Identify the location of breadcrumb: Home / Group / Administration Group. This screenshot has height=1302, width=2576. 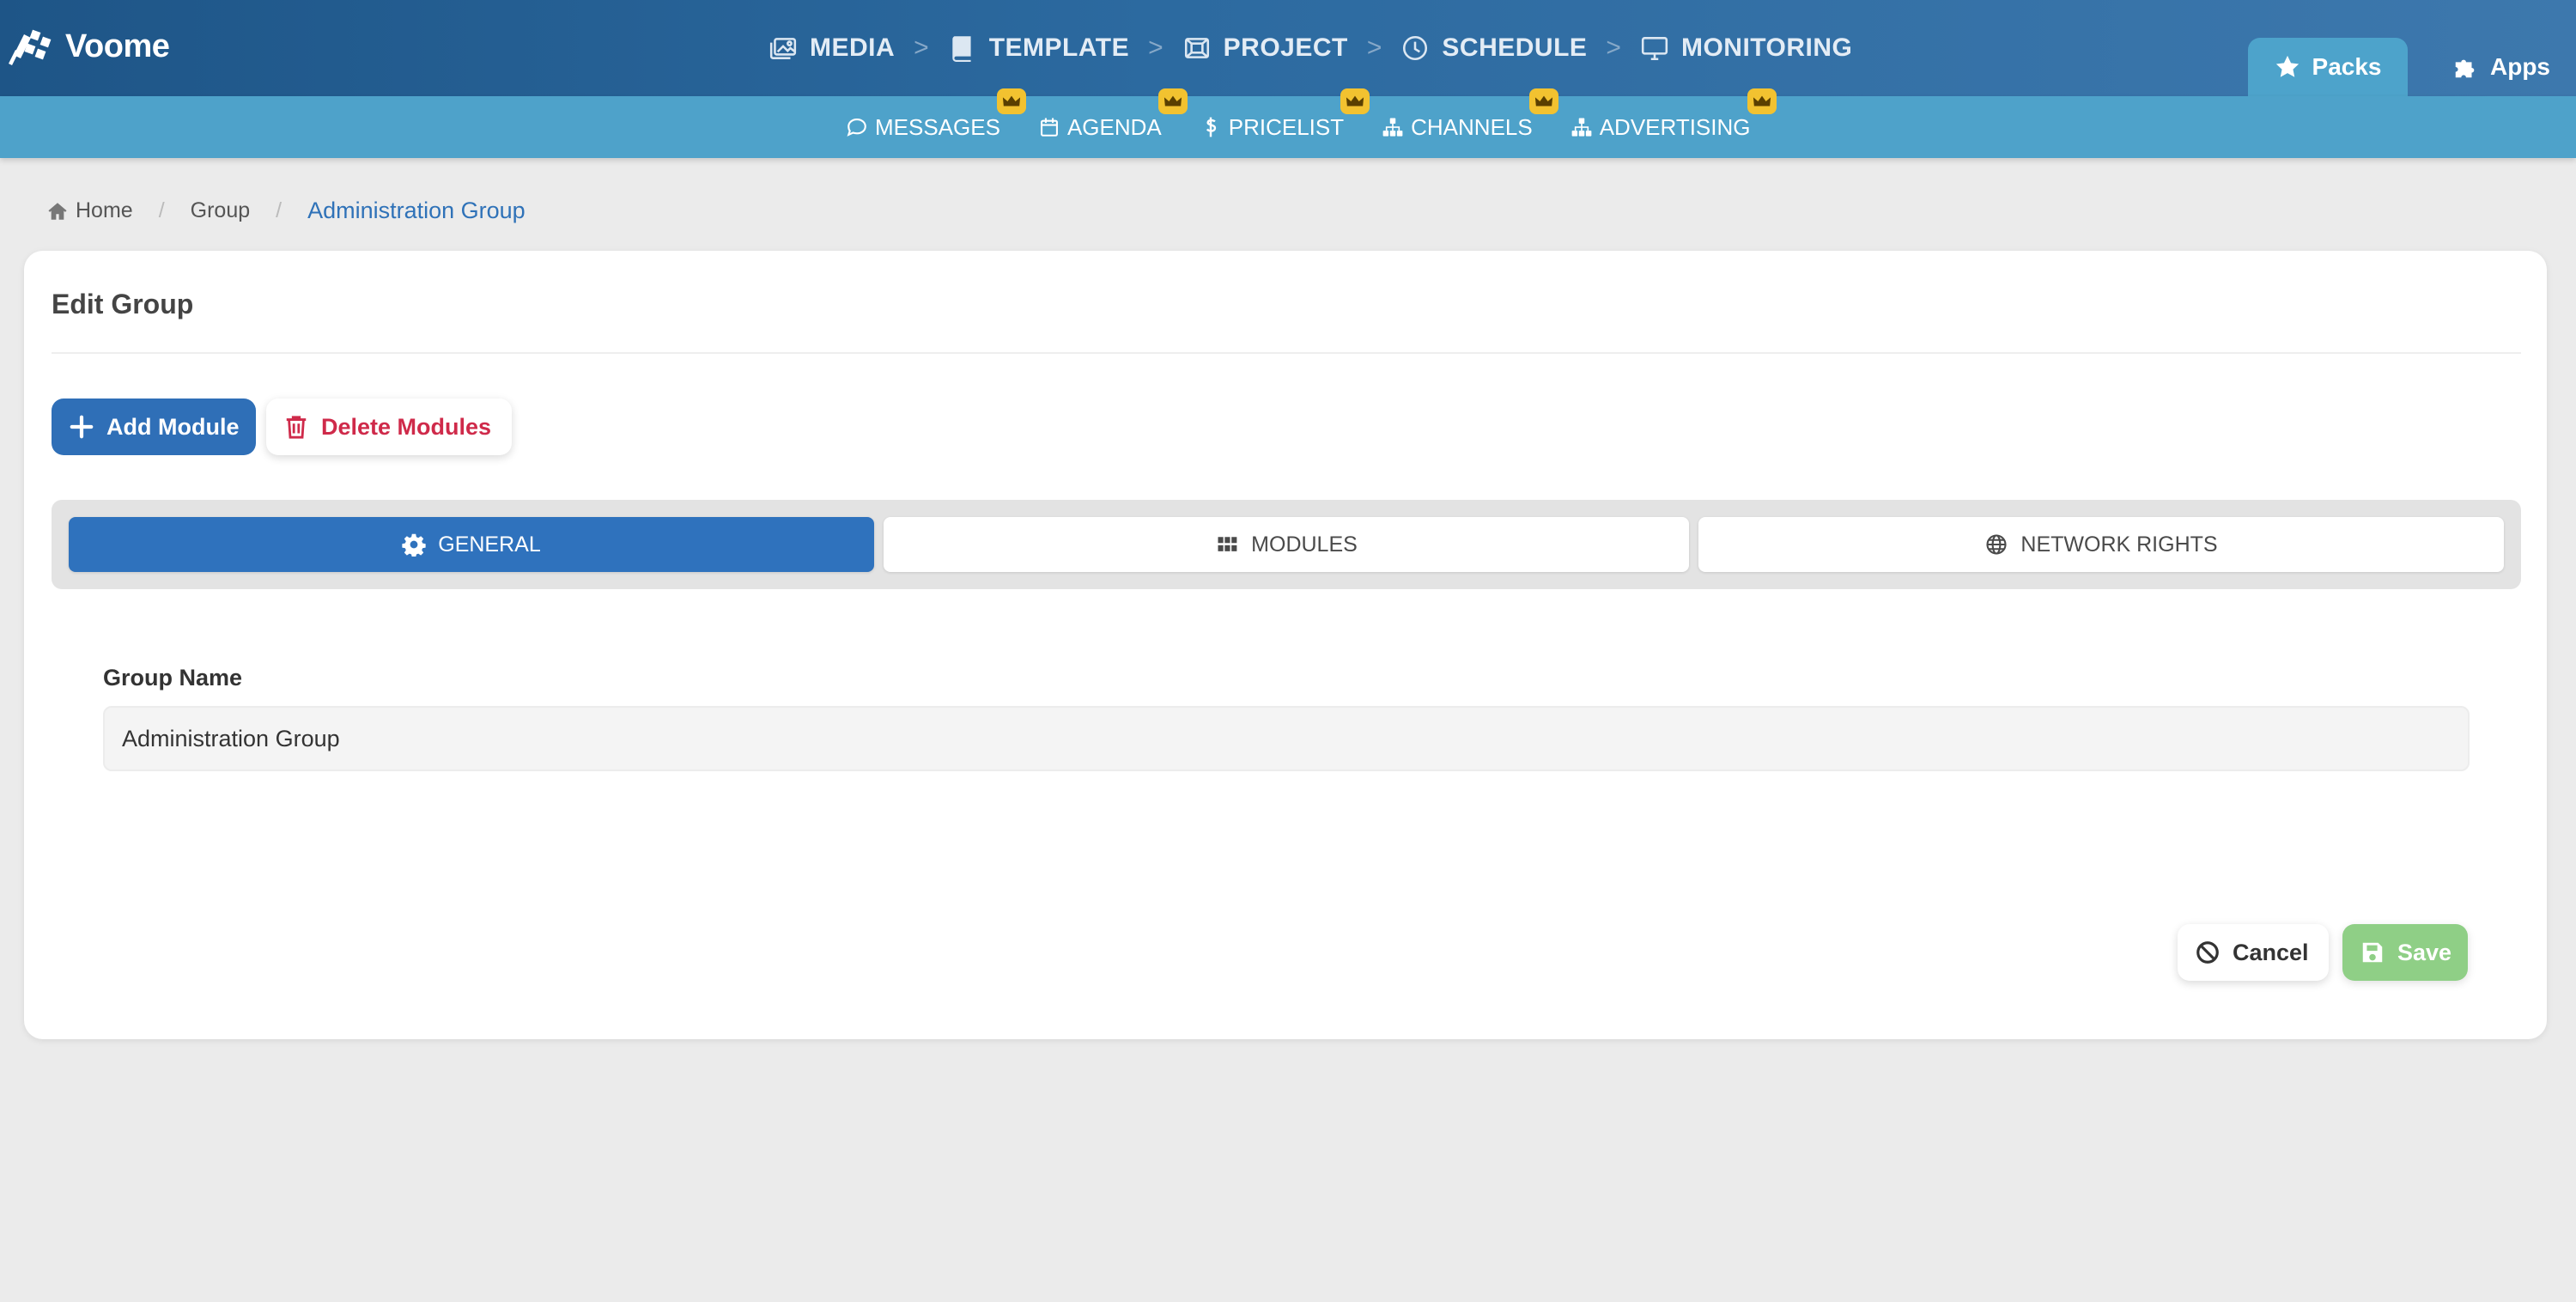
(286, 211).